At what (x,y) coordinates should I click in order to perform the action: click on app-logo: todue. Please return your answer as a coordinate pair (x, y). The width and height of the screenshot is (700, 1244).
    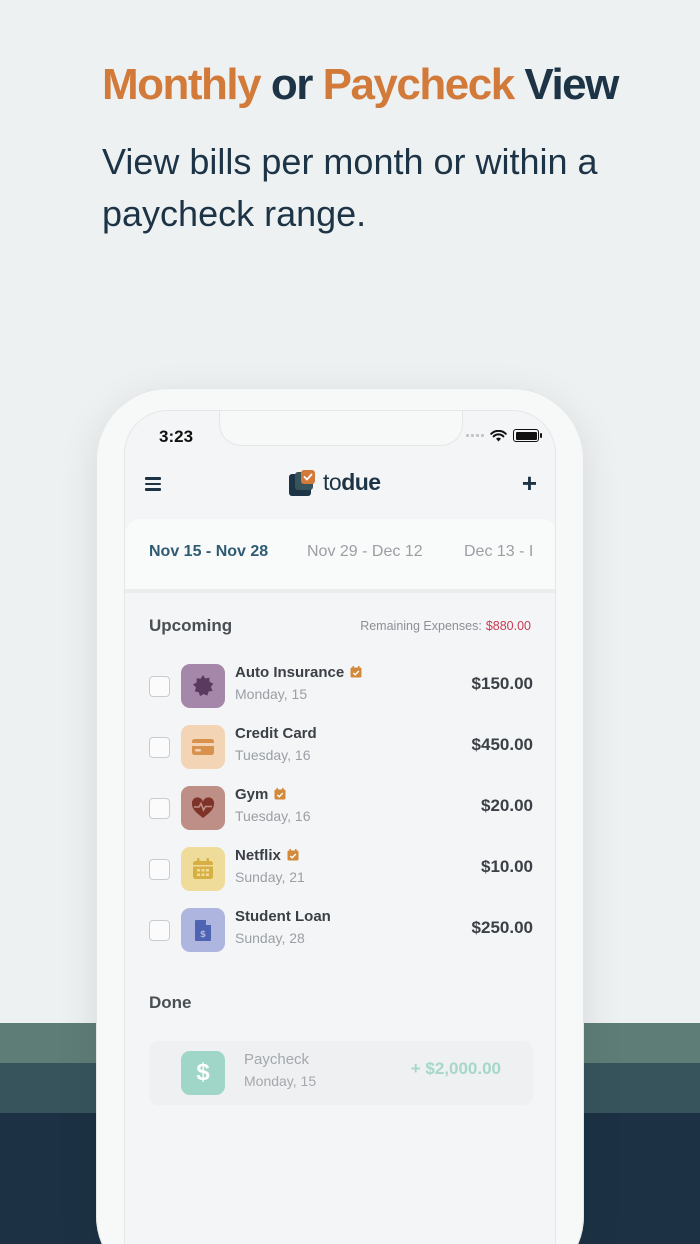
    Looking at the image, I should click on (335, 482).